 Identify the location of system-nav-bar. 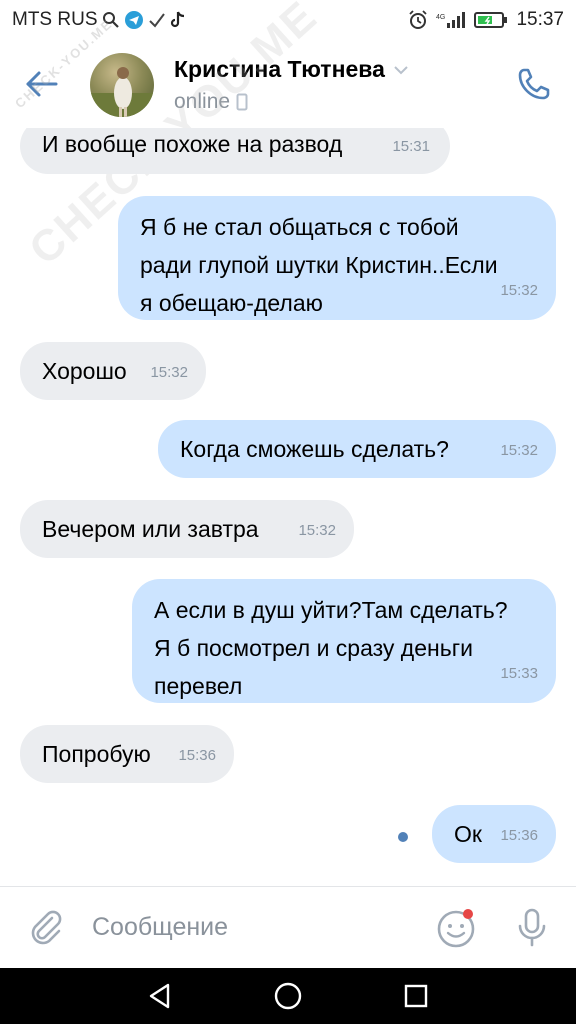
(288, 996).